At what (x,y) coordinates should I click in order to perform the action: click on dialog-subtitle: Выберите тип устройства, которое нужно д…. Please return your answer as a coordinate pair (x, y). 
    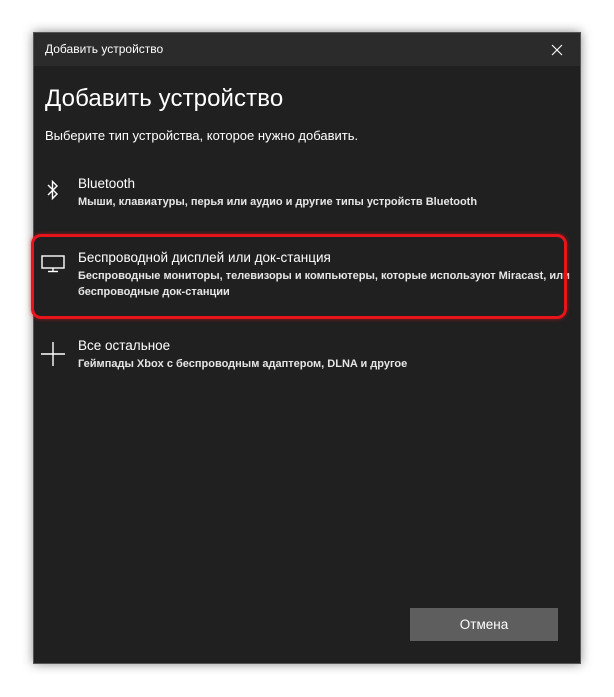
    Looking at the image, I should click on (202, 135).